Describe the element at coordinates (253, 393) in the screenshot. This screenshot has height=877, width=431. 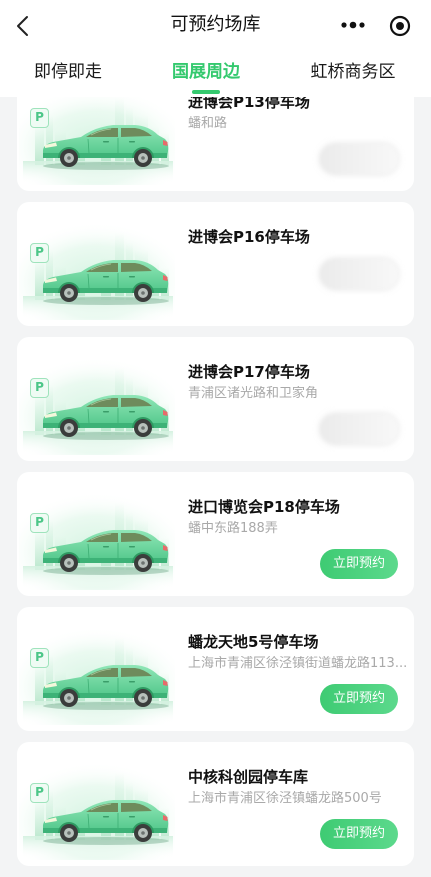
I see `lot-address: 青浦区诸光路和卫家角` at that location.